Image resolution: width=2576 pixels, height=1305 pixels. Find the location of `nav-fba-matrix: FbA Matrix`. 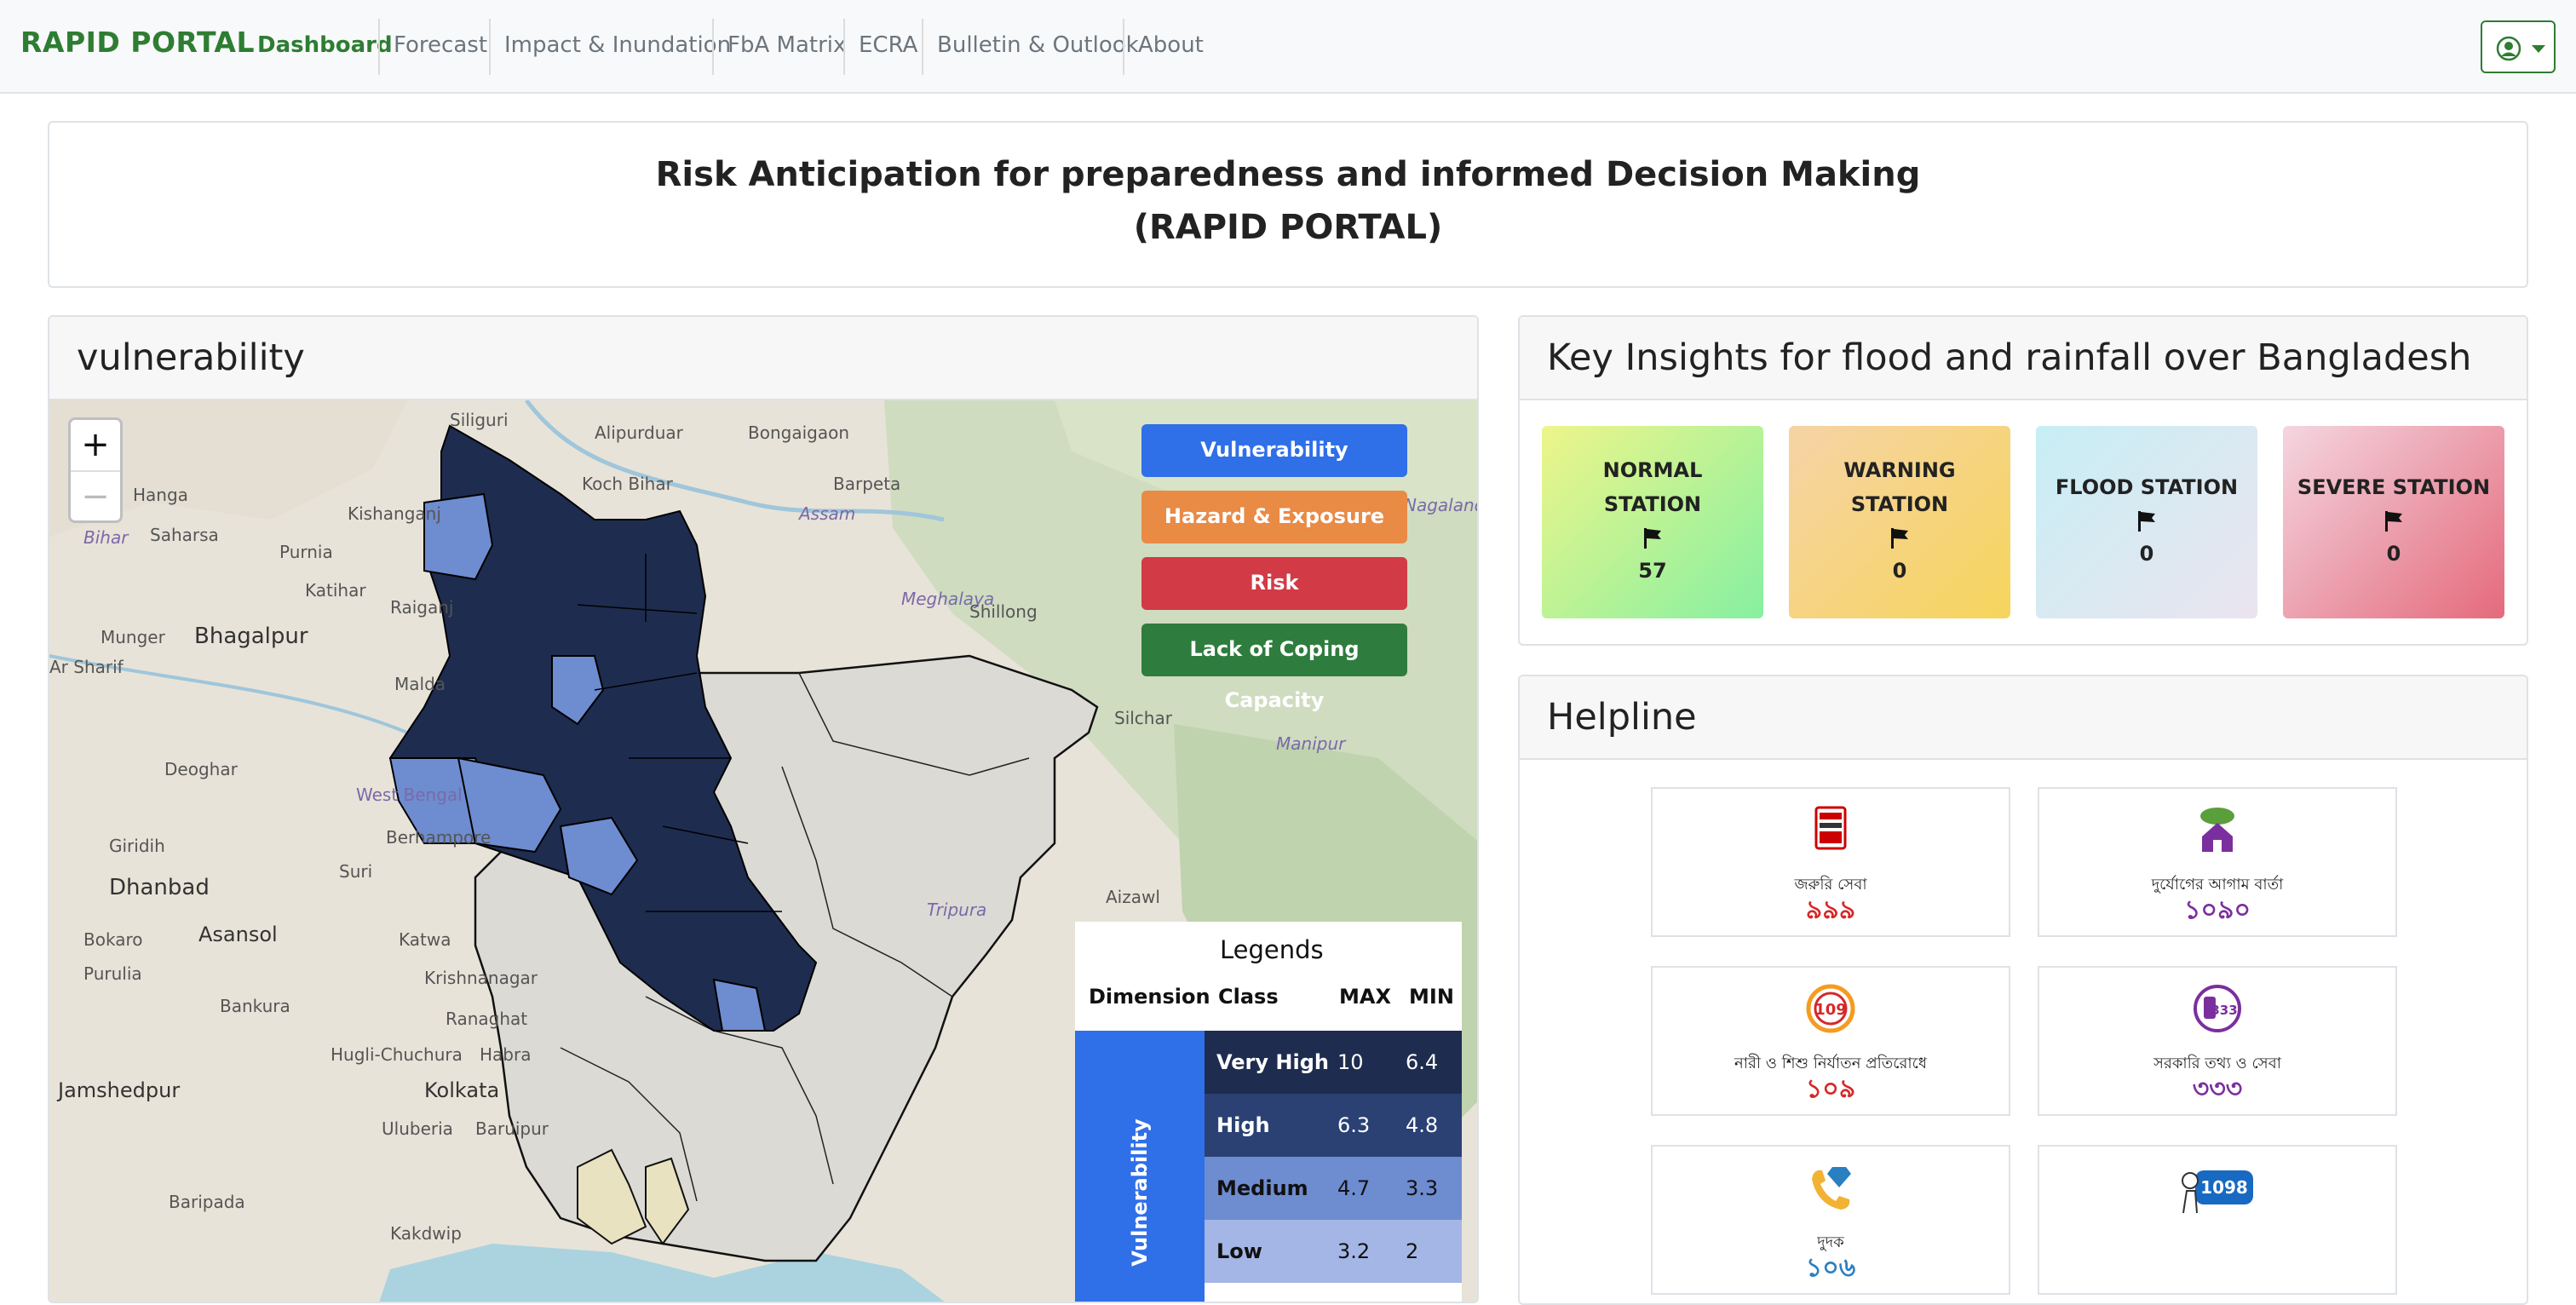

nav-fba-matrix: FbA Matrix is located at coordinates (787, 45).